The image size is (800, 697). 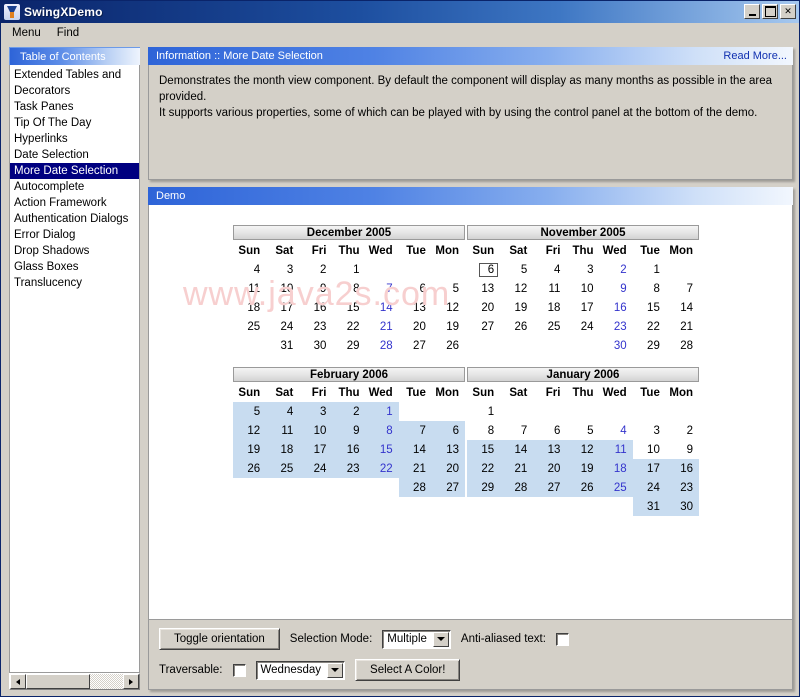 What do you see at coordinates (616, 326) in the screenshot?
I see `day-cell: 23` at bounding box center [616, 326].